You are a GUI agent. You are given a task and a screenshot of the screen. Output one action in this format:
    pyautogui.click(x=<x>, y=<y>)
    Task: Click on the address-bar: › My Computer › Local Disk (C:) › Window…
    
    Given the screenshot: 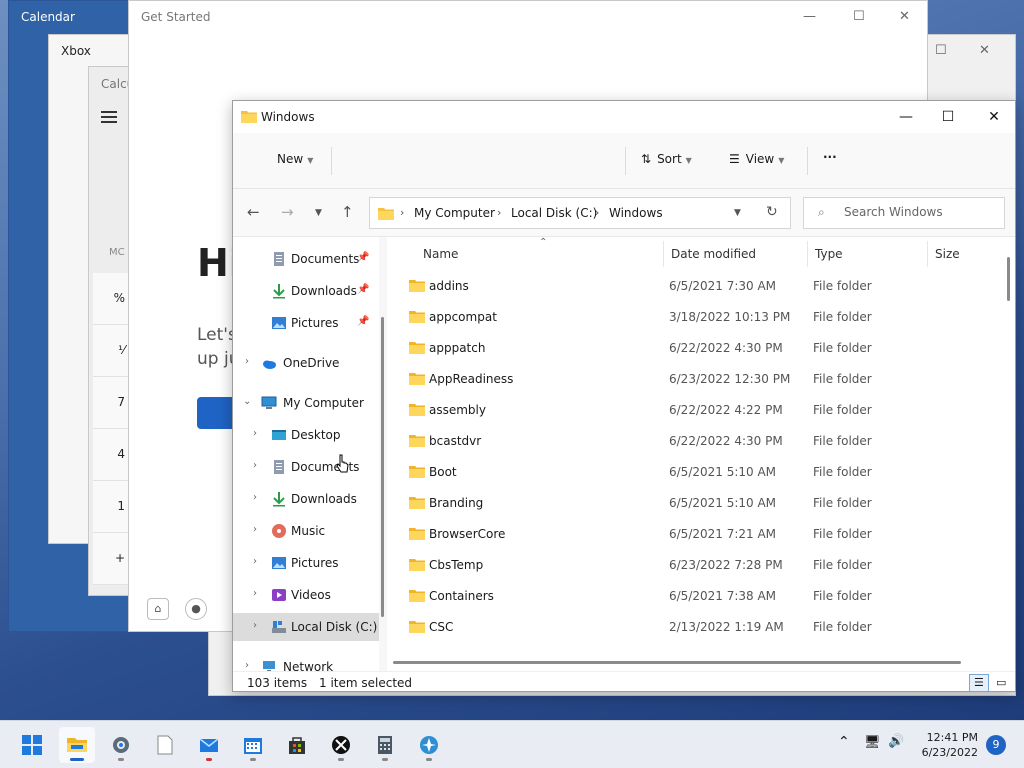 What is the action you would take?
    pyautogui.click(x=580, y=213)
    